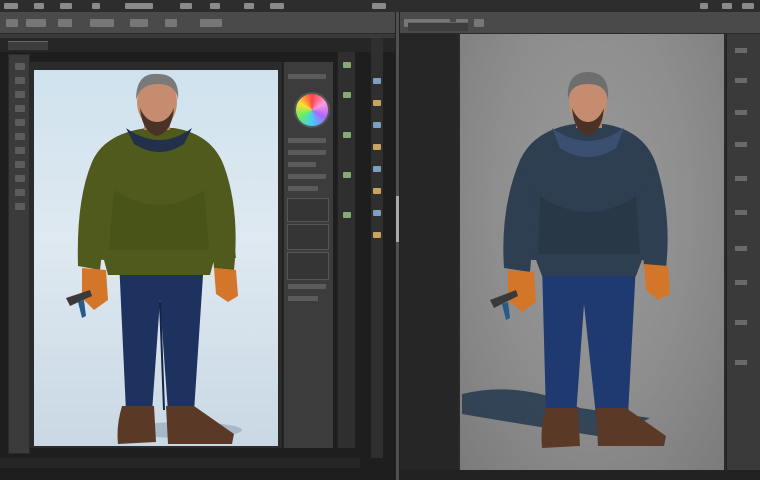  I want to click on left-document-tab, so click(28, 45).